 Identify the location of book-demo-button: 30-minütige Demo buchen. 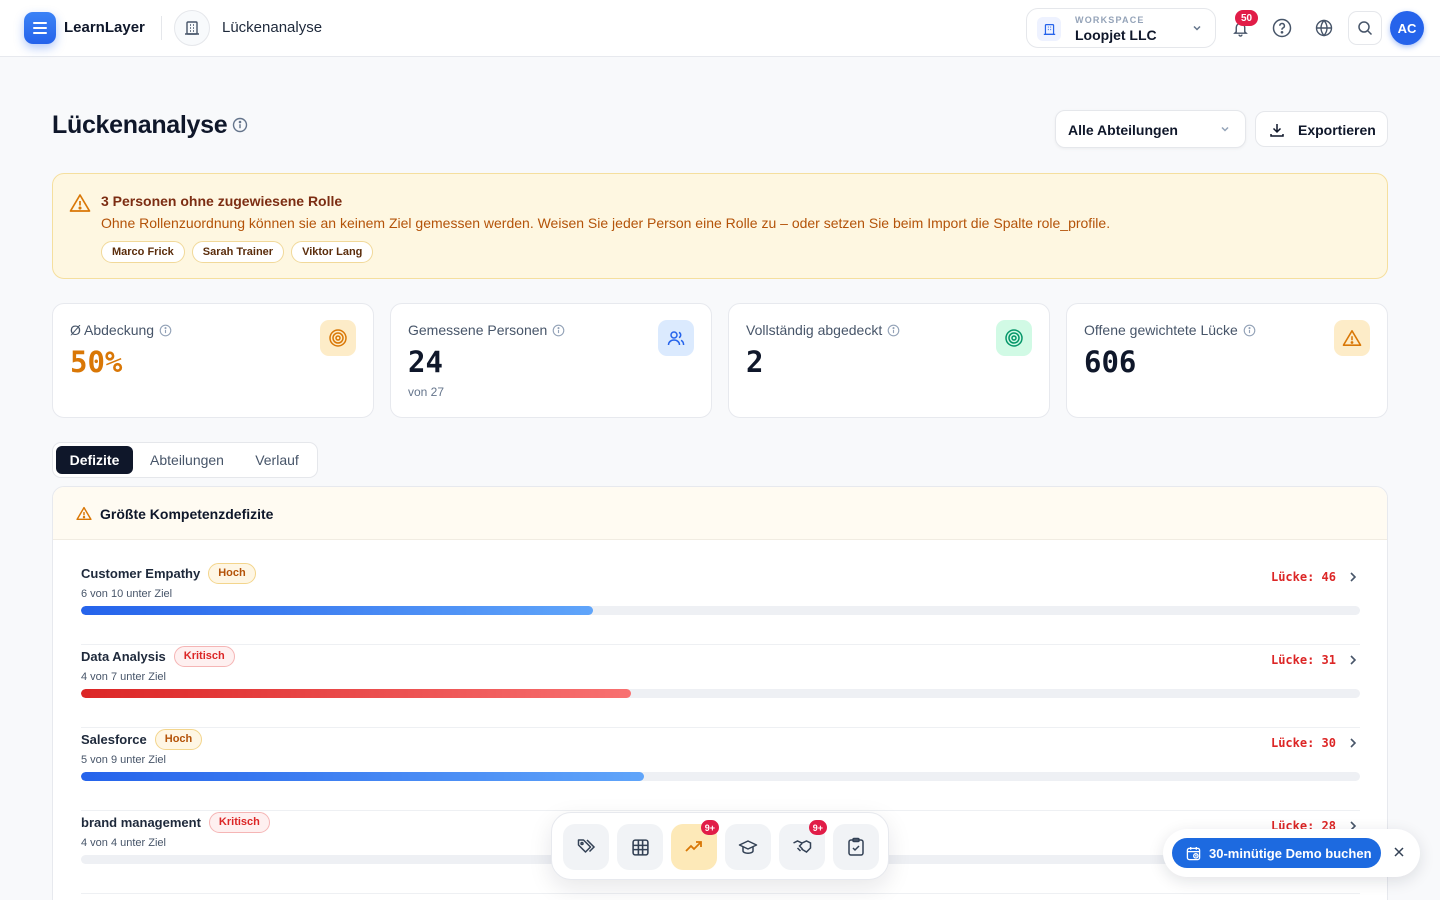
(1276, 853).